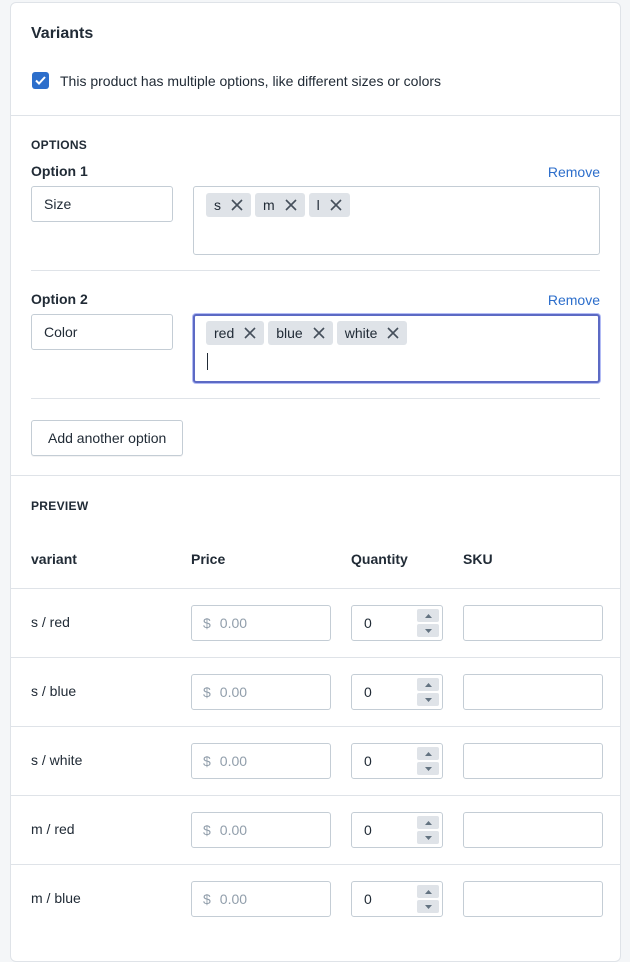 This screenshot has width=630, height=962. What do you see at coordinates (318, 205) in the screenshot?
I see `tag-label: l` at bounding box center [318, 205].